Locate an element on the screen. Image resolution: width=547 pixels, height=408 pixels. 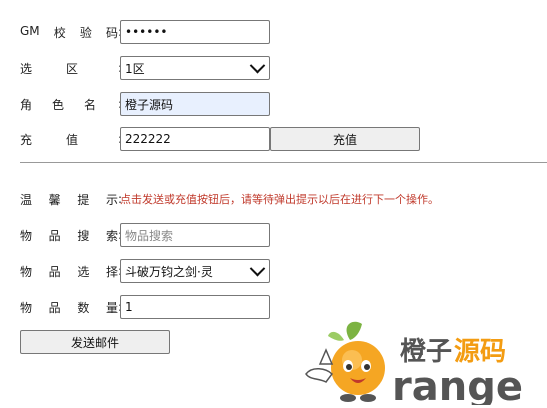
zone-select-value: 1区 is located at coordinates (135, 68).